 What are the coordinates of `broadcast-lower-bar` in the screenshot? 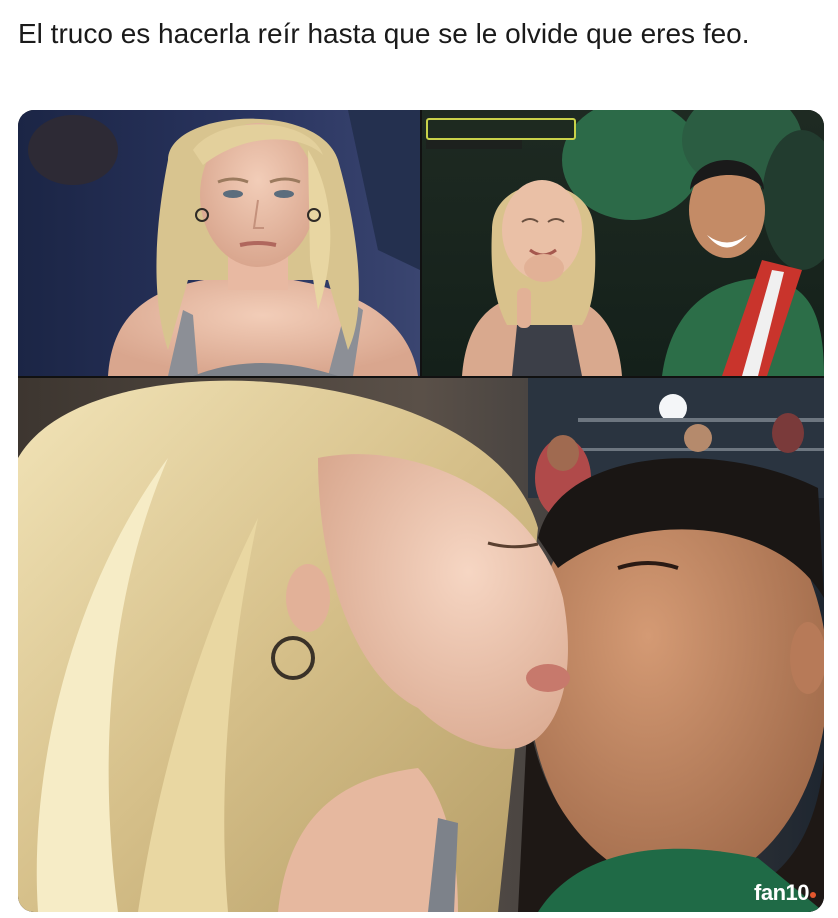 It's located at (474, 144).